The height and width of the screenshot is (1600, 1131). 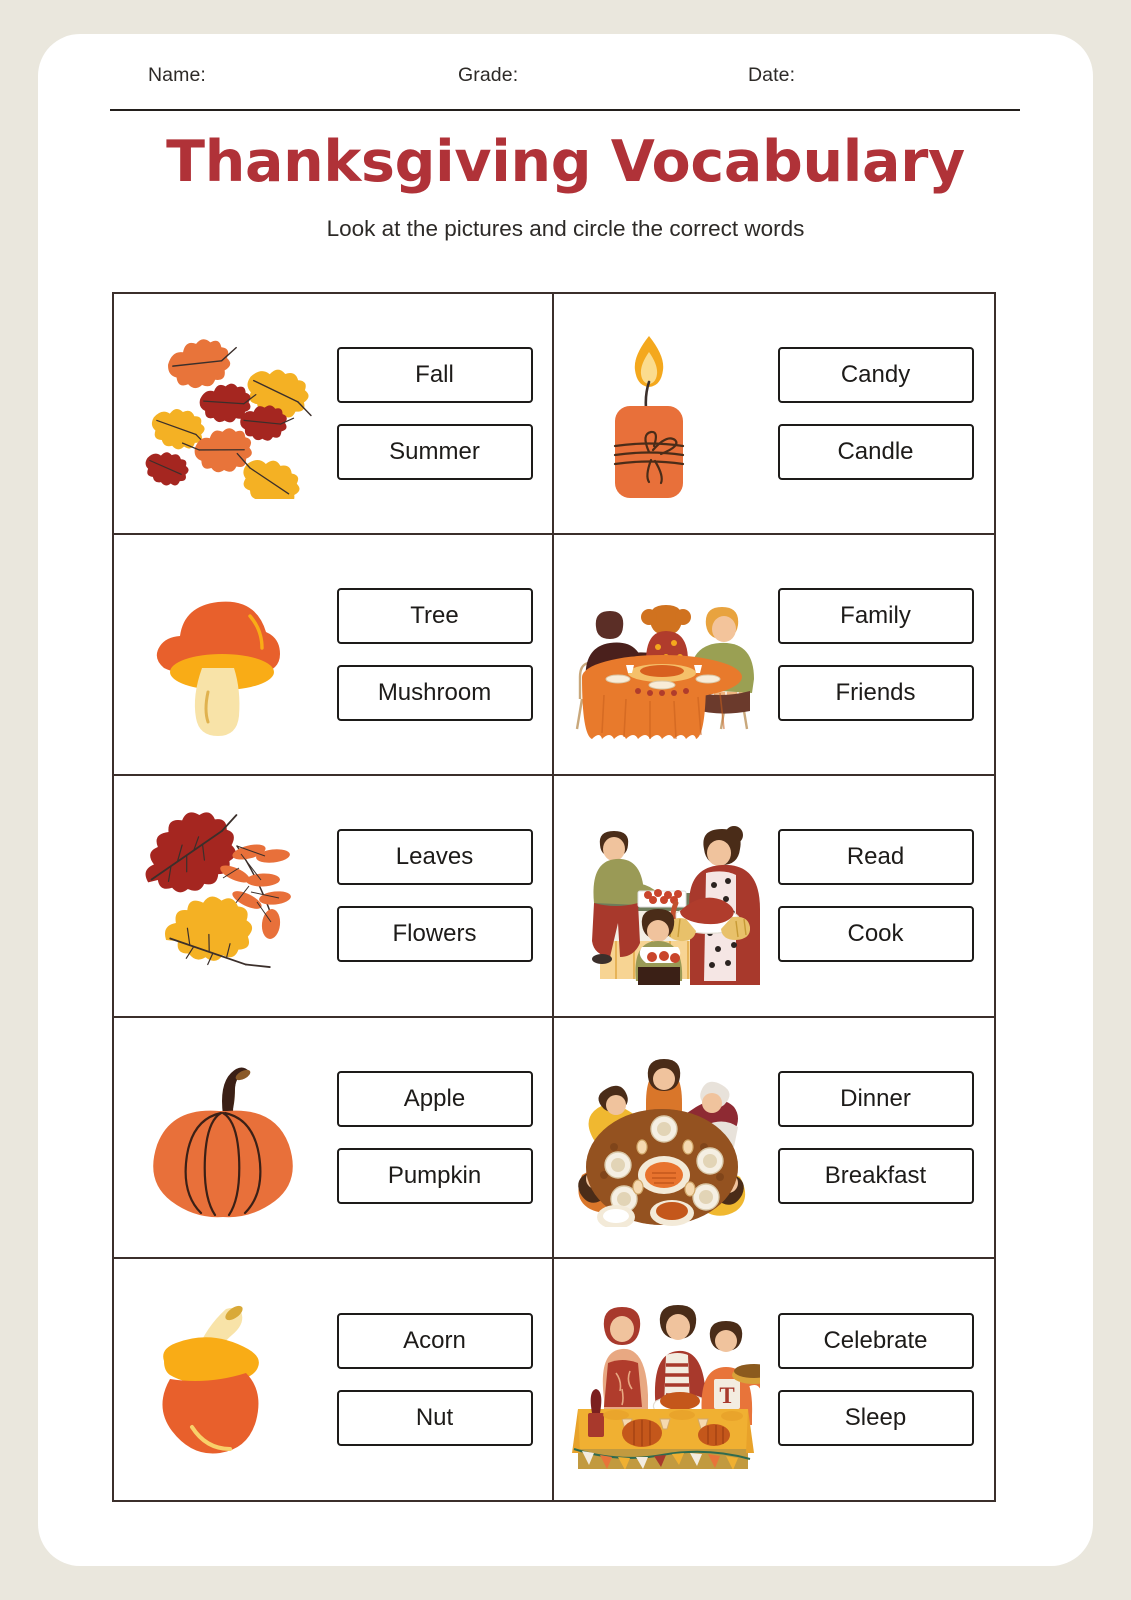 What do you see at coordinates (881, 1379) in the screenshot?
I see `word-options: Celebrate Sleep` at bounding box center [881, 1379].